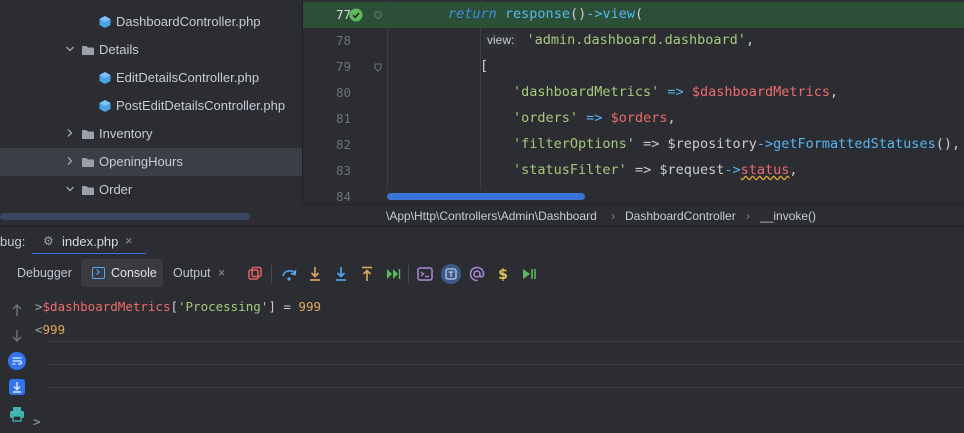 The image size is (964, 433). Describe the element at coordinates (17, 336) in the screenshot. I see `arrow-down-icon` at that location.